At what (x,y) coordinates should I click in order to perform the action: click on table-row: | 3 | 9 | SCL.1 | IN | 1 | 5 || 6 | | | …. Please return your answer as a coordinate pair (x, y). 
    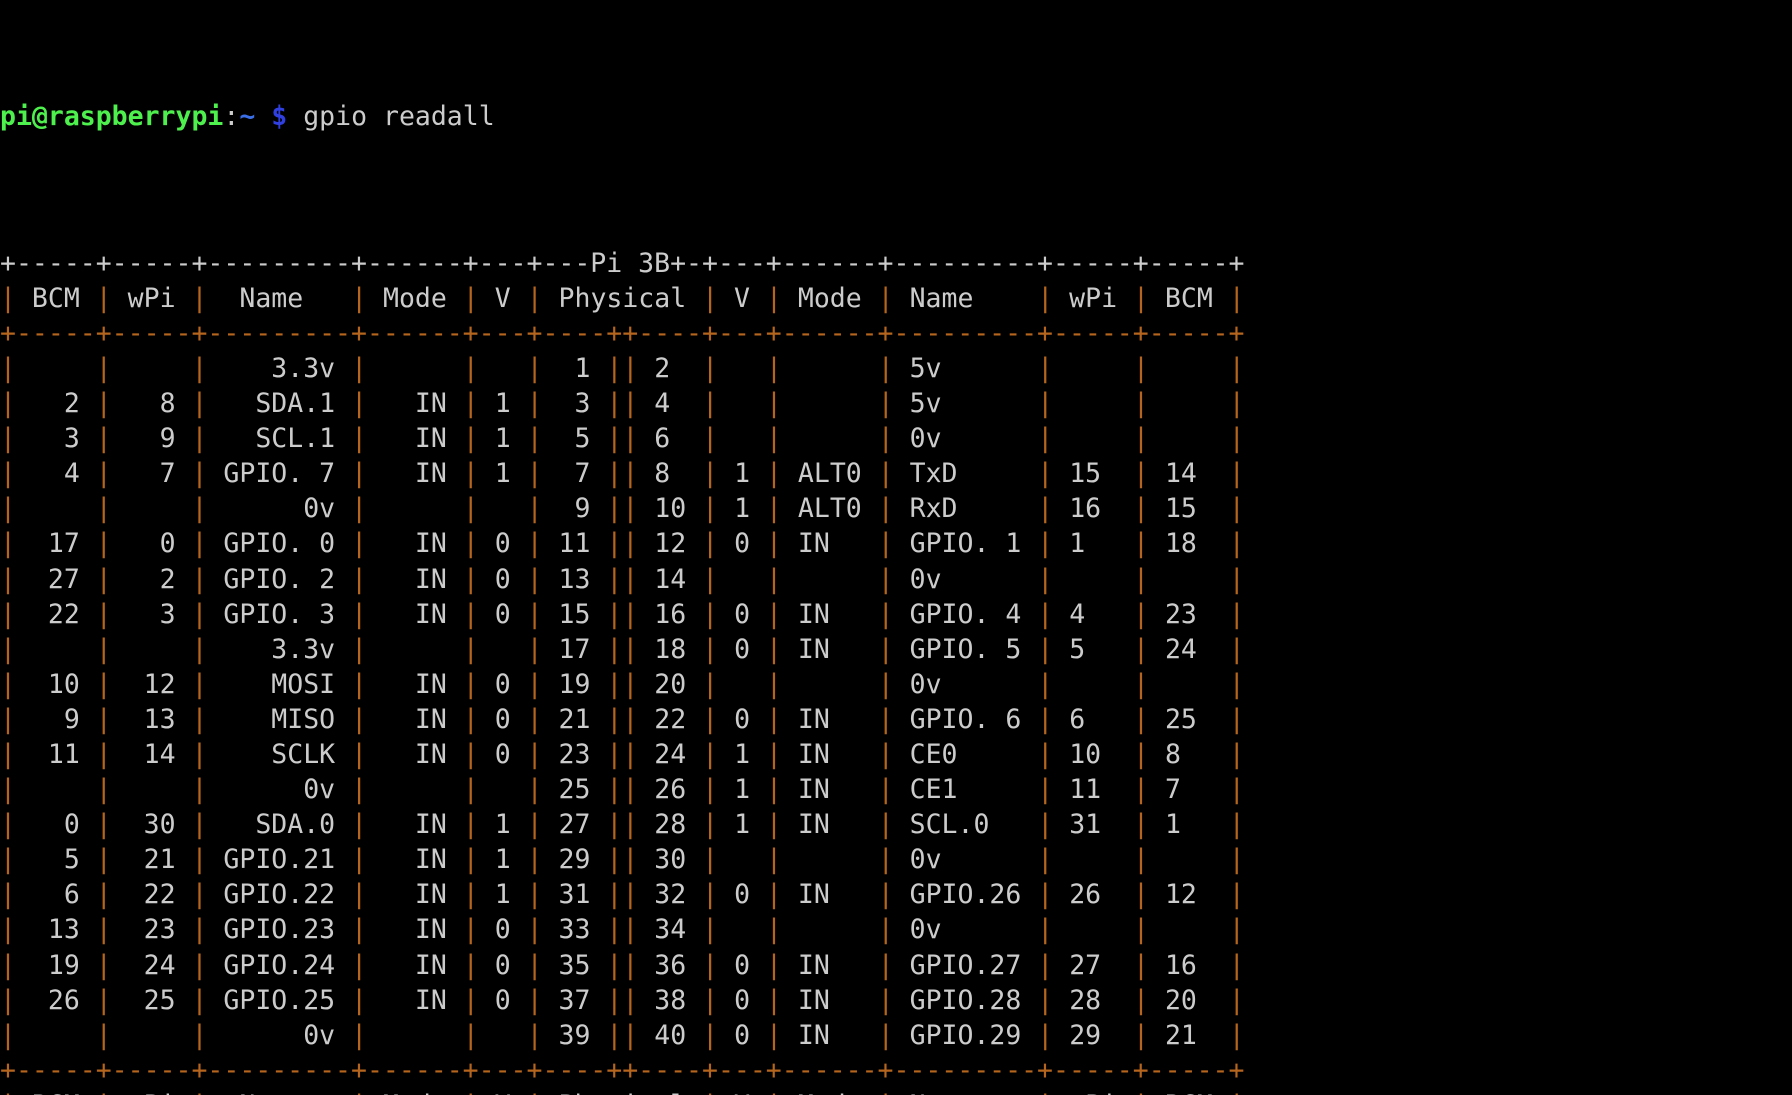
    Looking at the image, I should click on (622, 439).